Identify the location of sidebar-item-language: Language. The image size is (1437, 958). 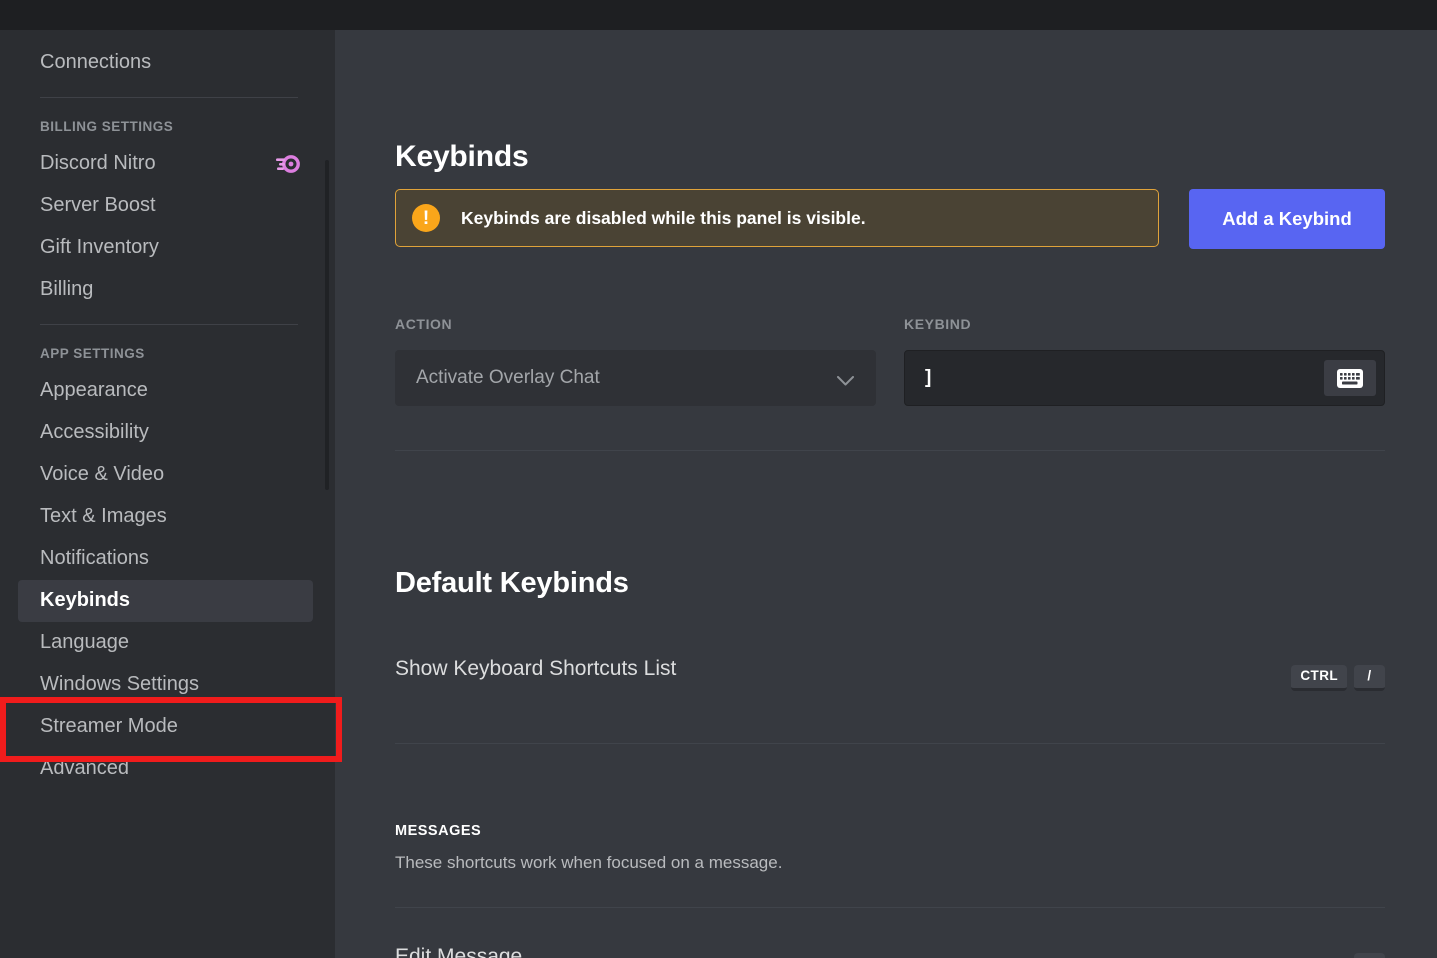
(165, 643).